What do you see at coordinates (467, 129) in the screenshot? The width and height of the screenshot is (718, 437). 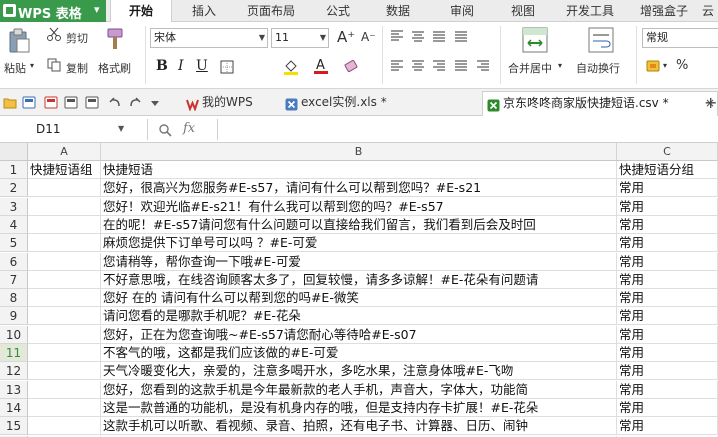 I see `formula-input` at bounding box center [467, 129].